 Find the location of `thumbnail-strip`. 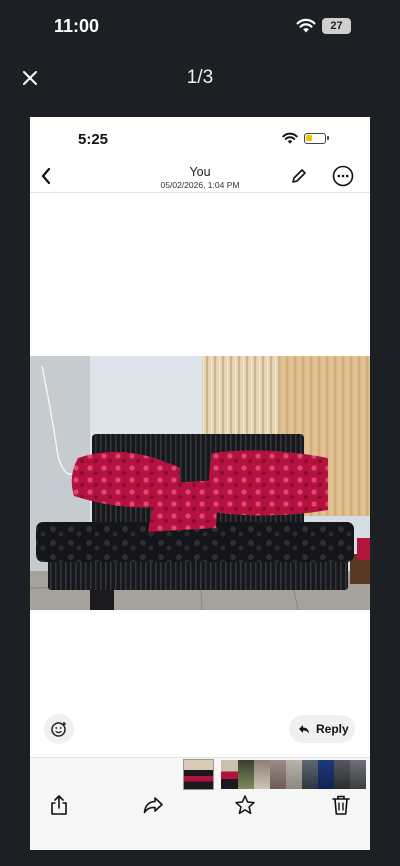

thumbnail-strip is located at coordinates (276, 774).